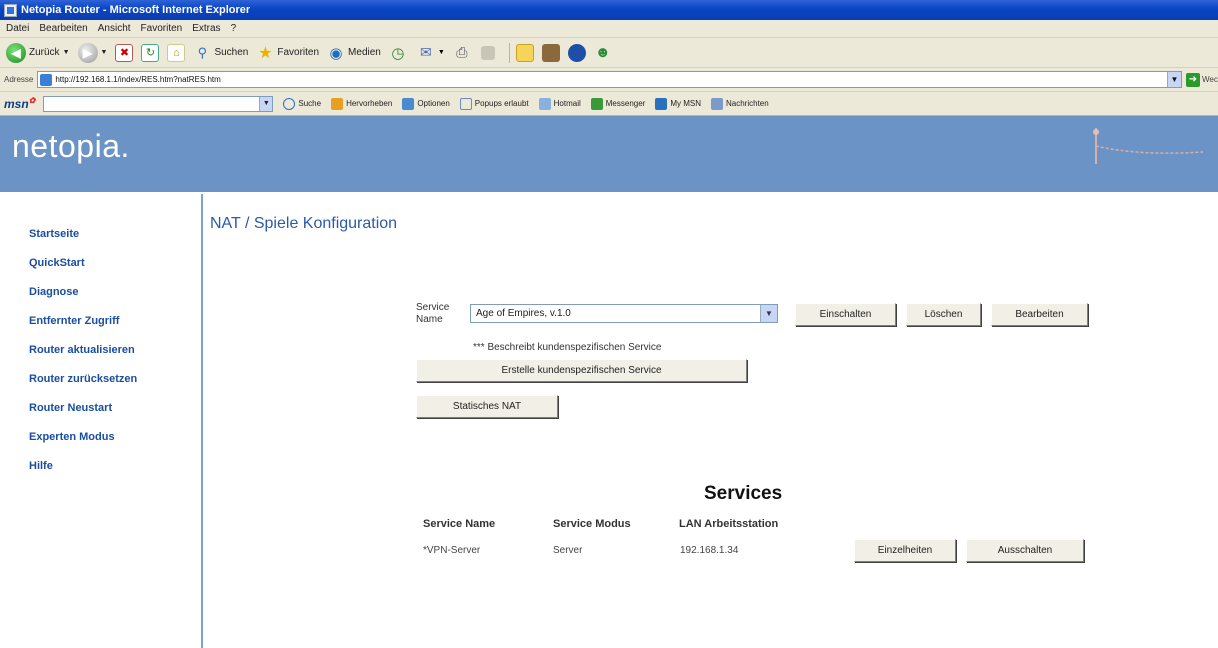  Describe the element at coordinates (568, 550) in the screenshot. I see `service-row-mode: Server` at that location.